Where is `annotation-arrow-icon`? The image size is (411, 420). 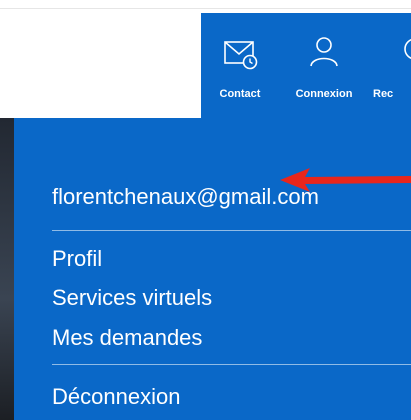 annotation-arrow-icon is located at coordinates (345, 180).